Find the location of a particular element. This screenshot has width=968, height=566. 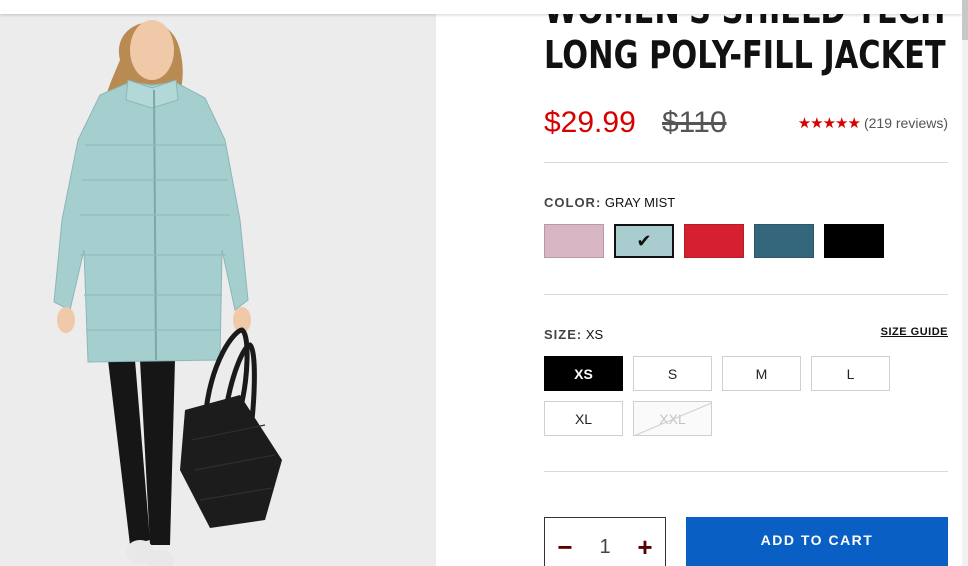

quantity-stepper: − 1 + is located at coordinates (605, 541).